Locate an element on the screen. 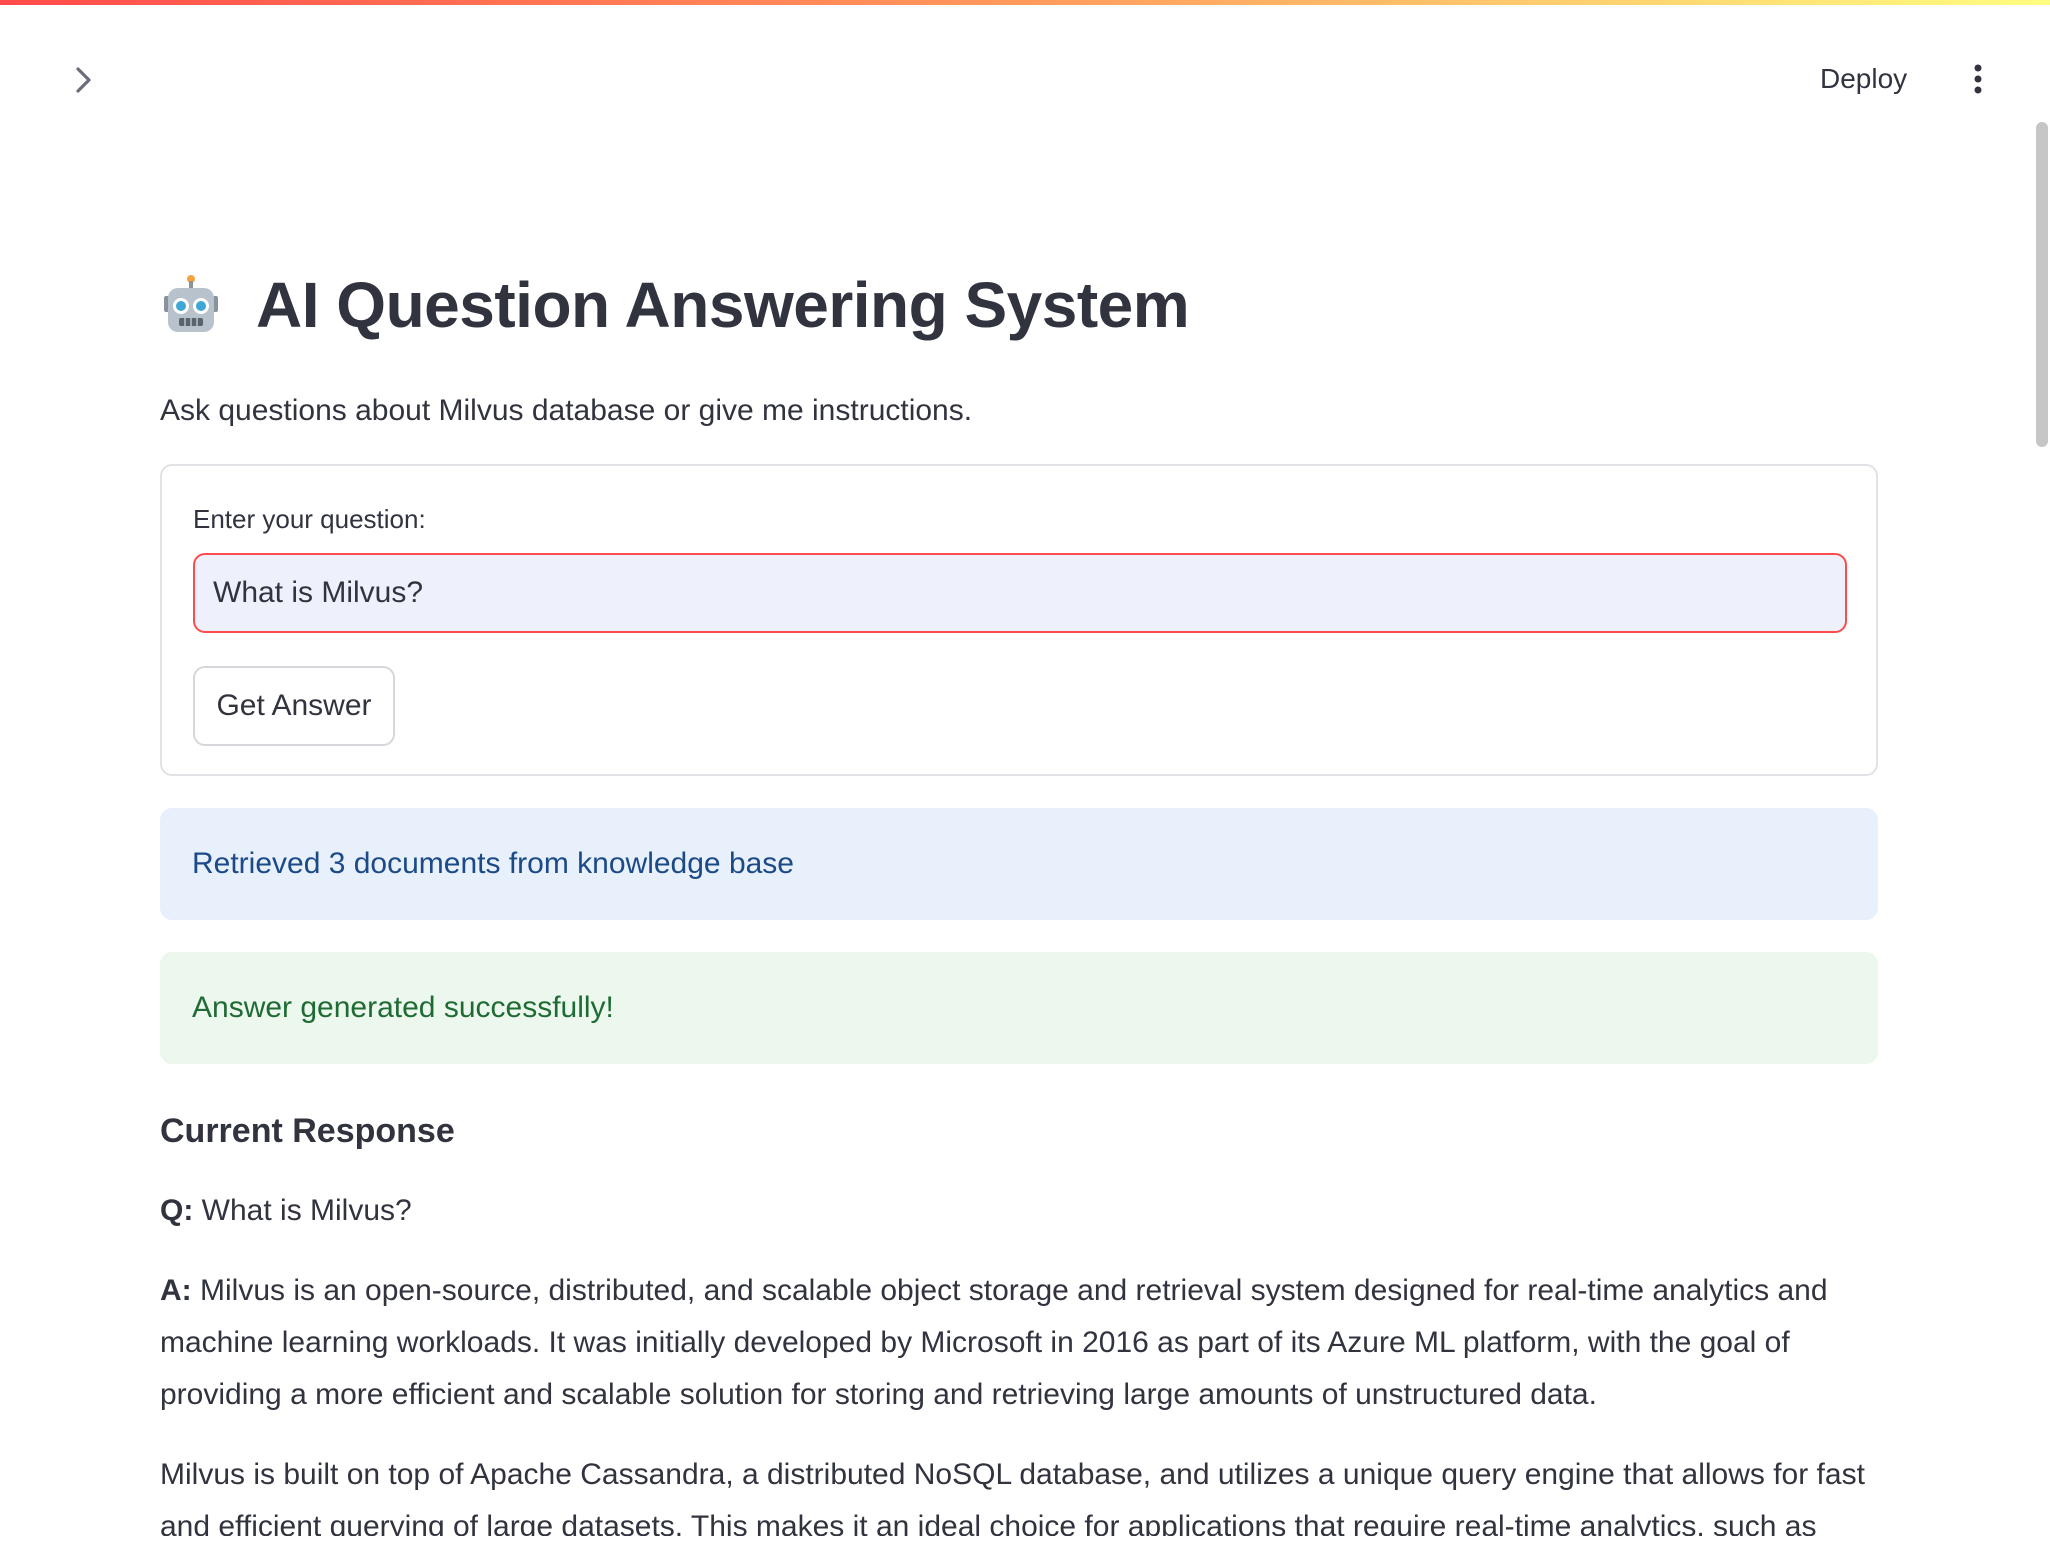 The width and height of the screenshot is (2050, 1553). response-heading: Current Response is located at coordinates (307, 1131).